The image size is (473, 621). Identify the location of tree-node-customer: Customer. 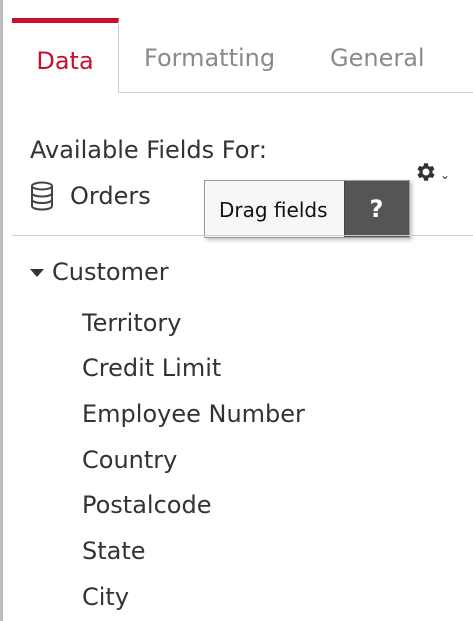
(99, 272).